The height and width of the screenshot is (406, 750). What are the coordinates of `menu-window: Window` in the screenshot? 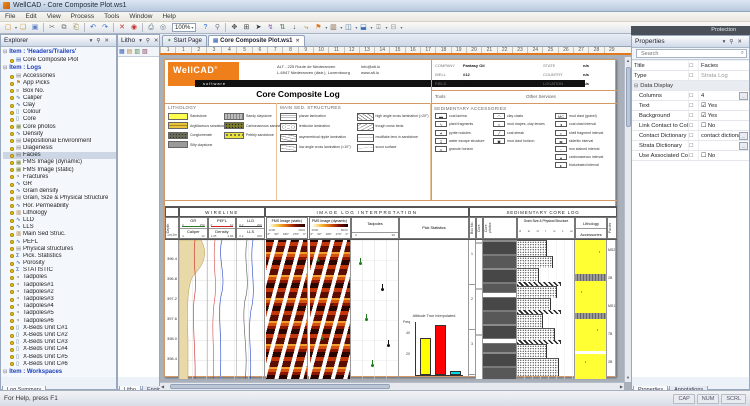 It's located at (140, 16).